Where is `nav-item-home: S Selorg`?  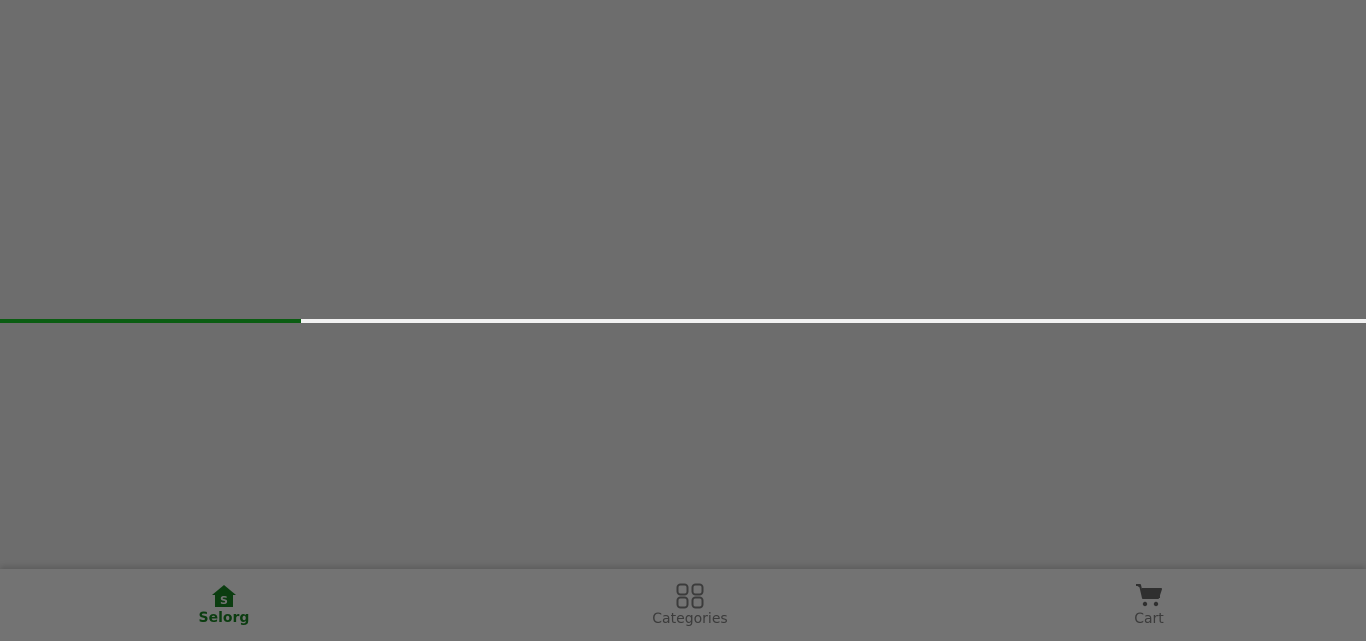
nav-item-home: S Selorg is located at coordinates (224, 605).